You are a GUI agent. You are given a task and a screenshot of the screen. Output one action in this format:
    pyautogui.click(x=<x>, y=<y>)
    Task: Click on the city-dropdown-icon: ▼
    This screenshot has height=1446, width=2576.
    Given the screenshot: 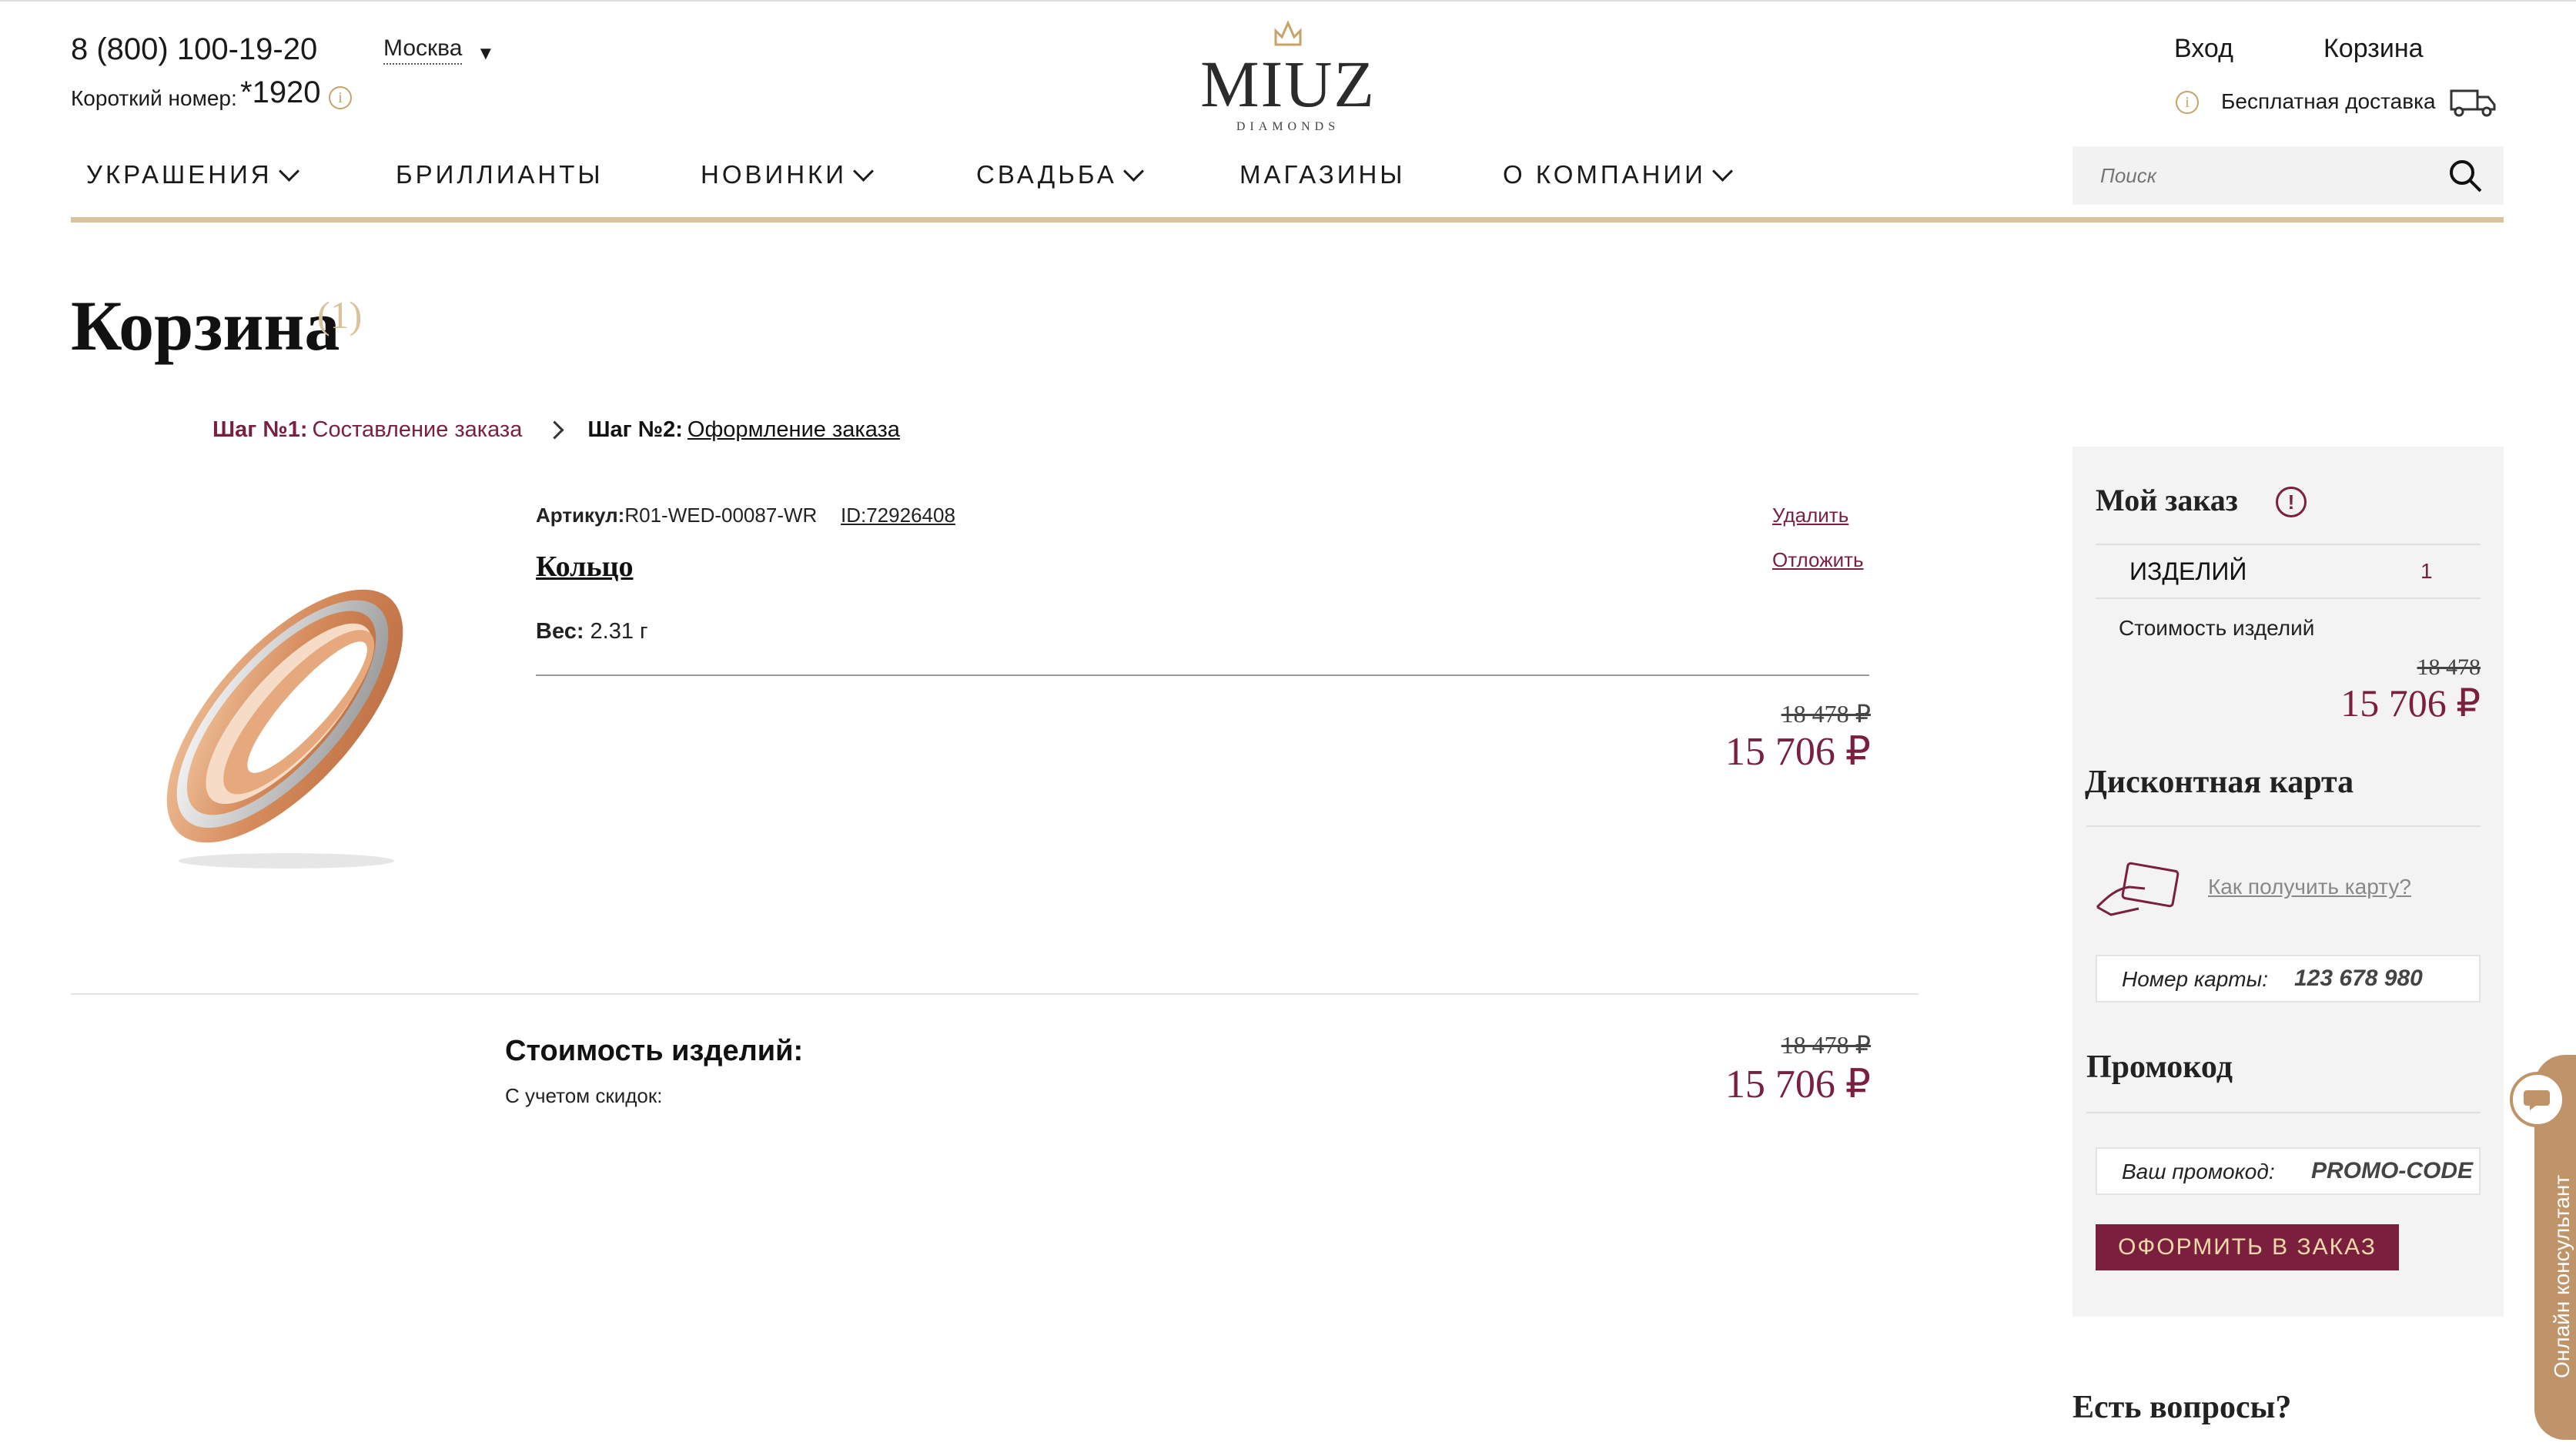 What is the action you would take?
    pyautogui.click(x=486, y=54)
    